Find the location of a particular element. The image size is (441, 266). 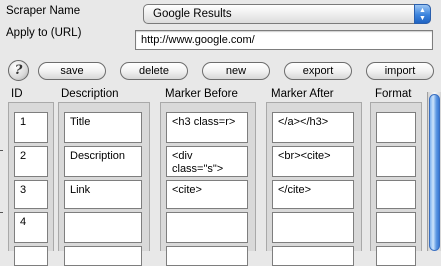

updown-arrows-icon: ▲ ▼ is located at coordinates (422, 14).